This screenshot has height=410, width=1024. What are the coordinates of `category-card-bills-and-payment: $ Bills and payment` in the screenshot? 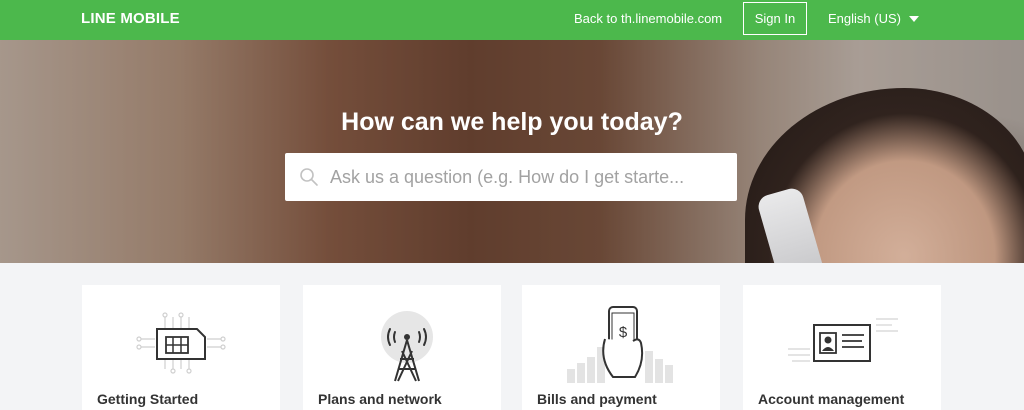 It's located at (621, 347).